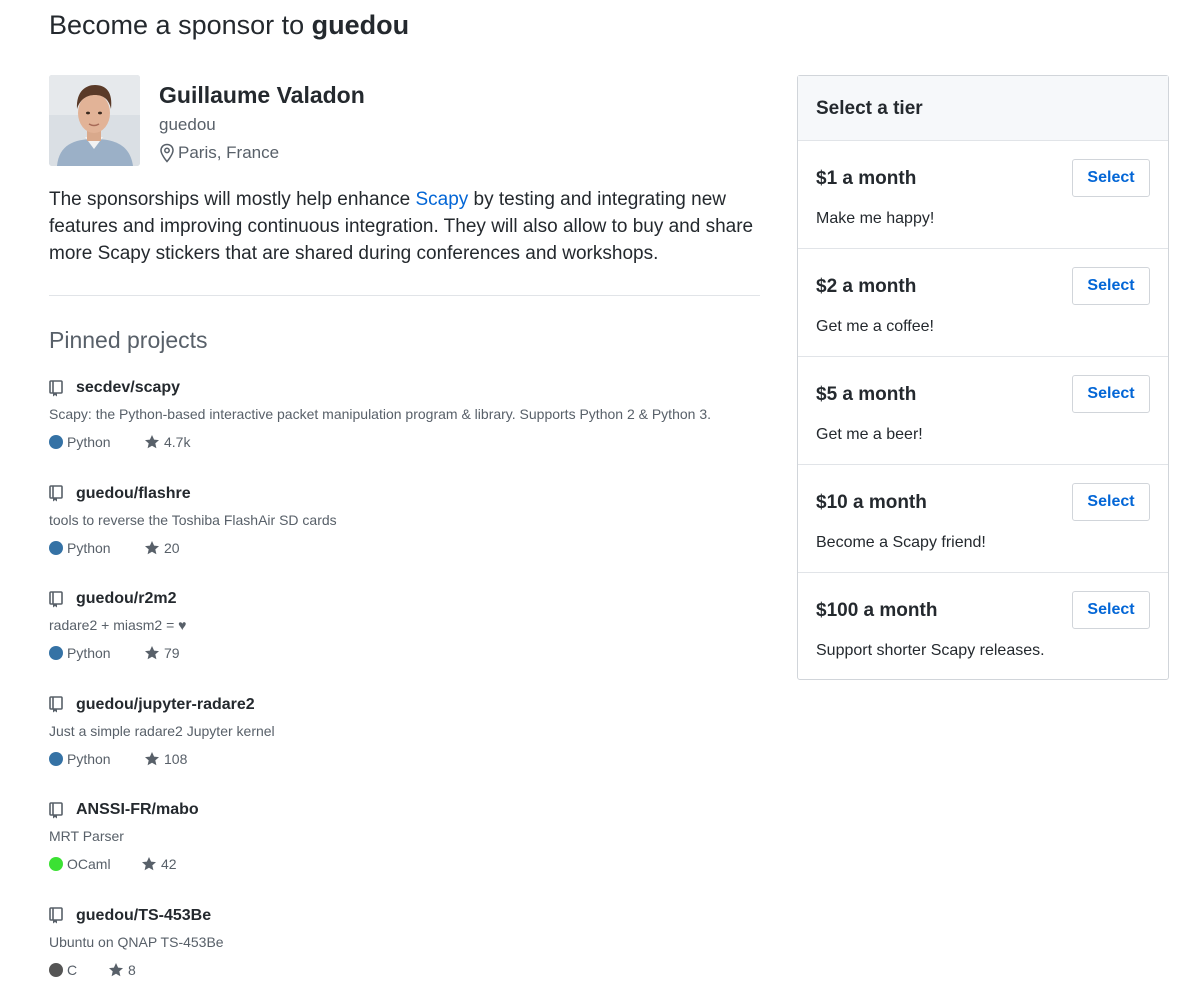 The height and width of the screenshot is (1005, 1200). I want to click on pinned-projects-title: Pinned projects, so click(128, 340).